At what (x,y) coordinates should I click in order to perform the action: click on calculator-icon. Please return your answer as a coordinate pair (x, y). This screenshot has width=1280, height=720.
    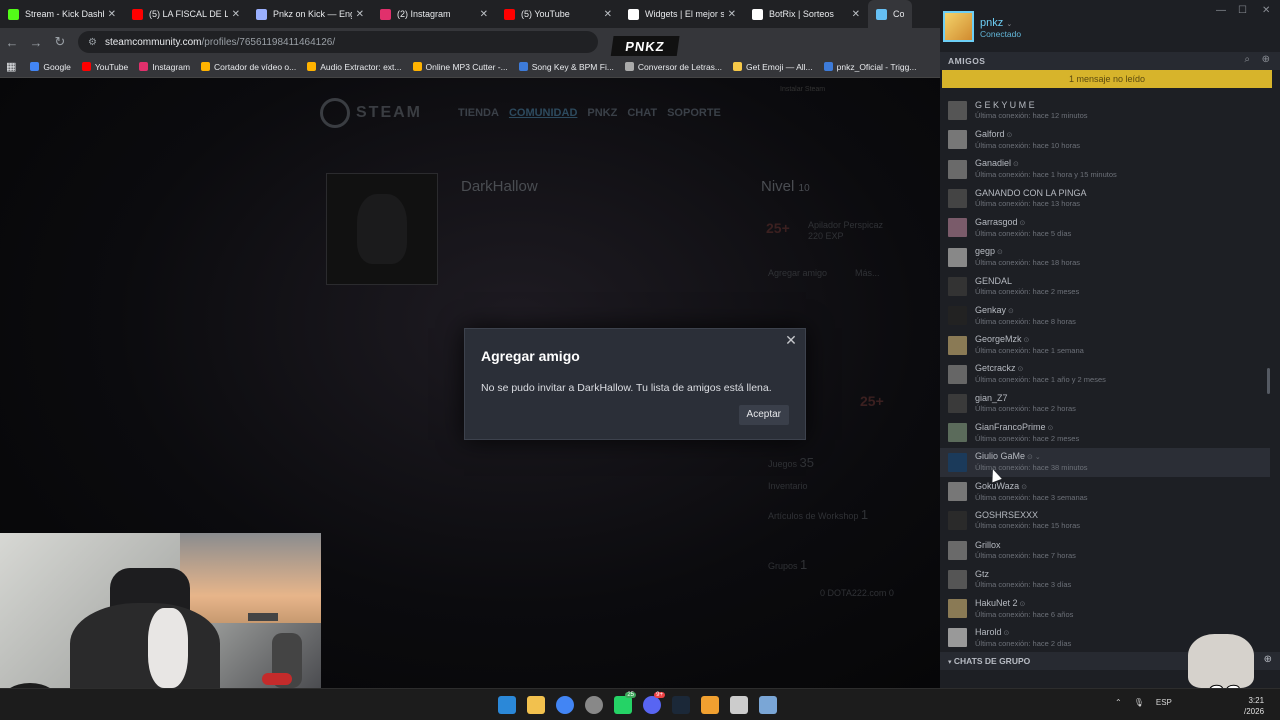
    Looking at the image, I should click on (768, 705).